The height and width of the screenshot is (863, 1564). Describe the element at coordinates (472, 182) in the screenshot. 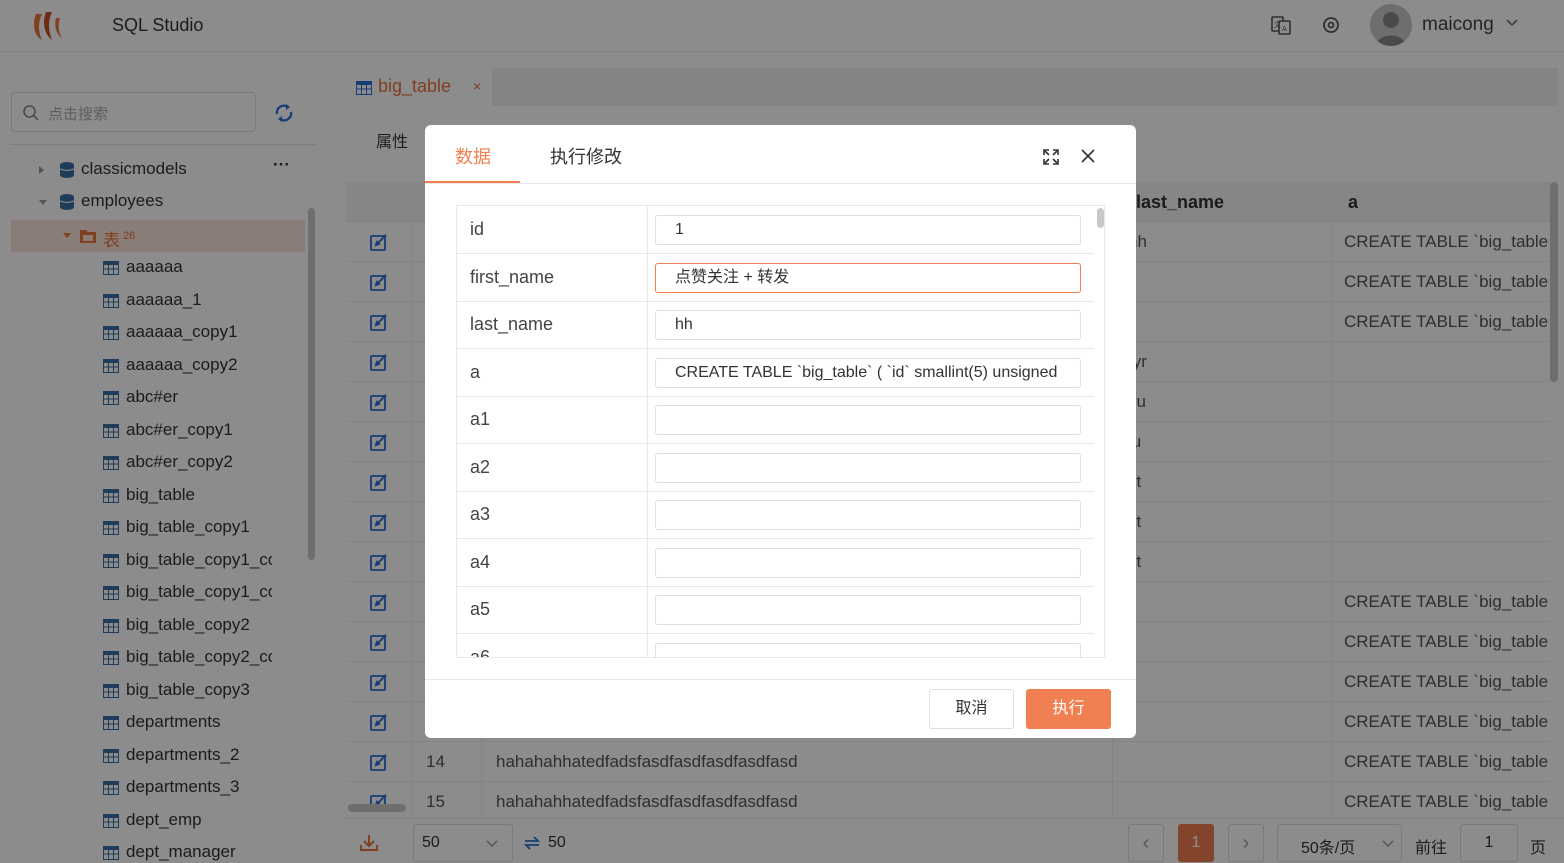

I see `active-tab-indicator` at that location.